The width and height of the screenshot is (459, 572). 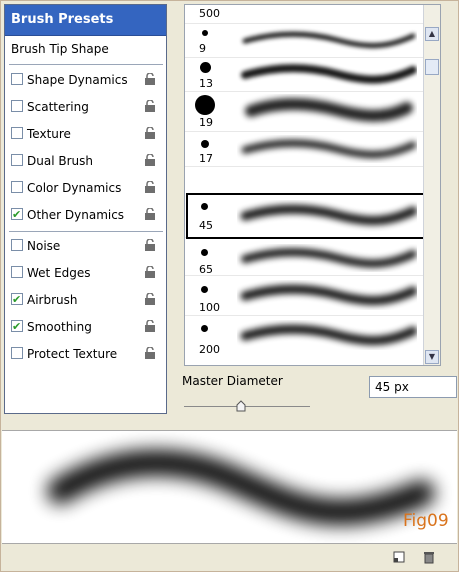 What do you see at coordinates (206, 83) in the screenshot?
I see `brush-size-label: 13` at bounding box center [206, 83].